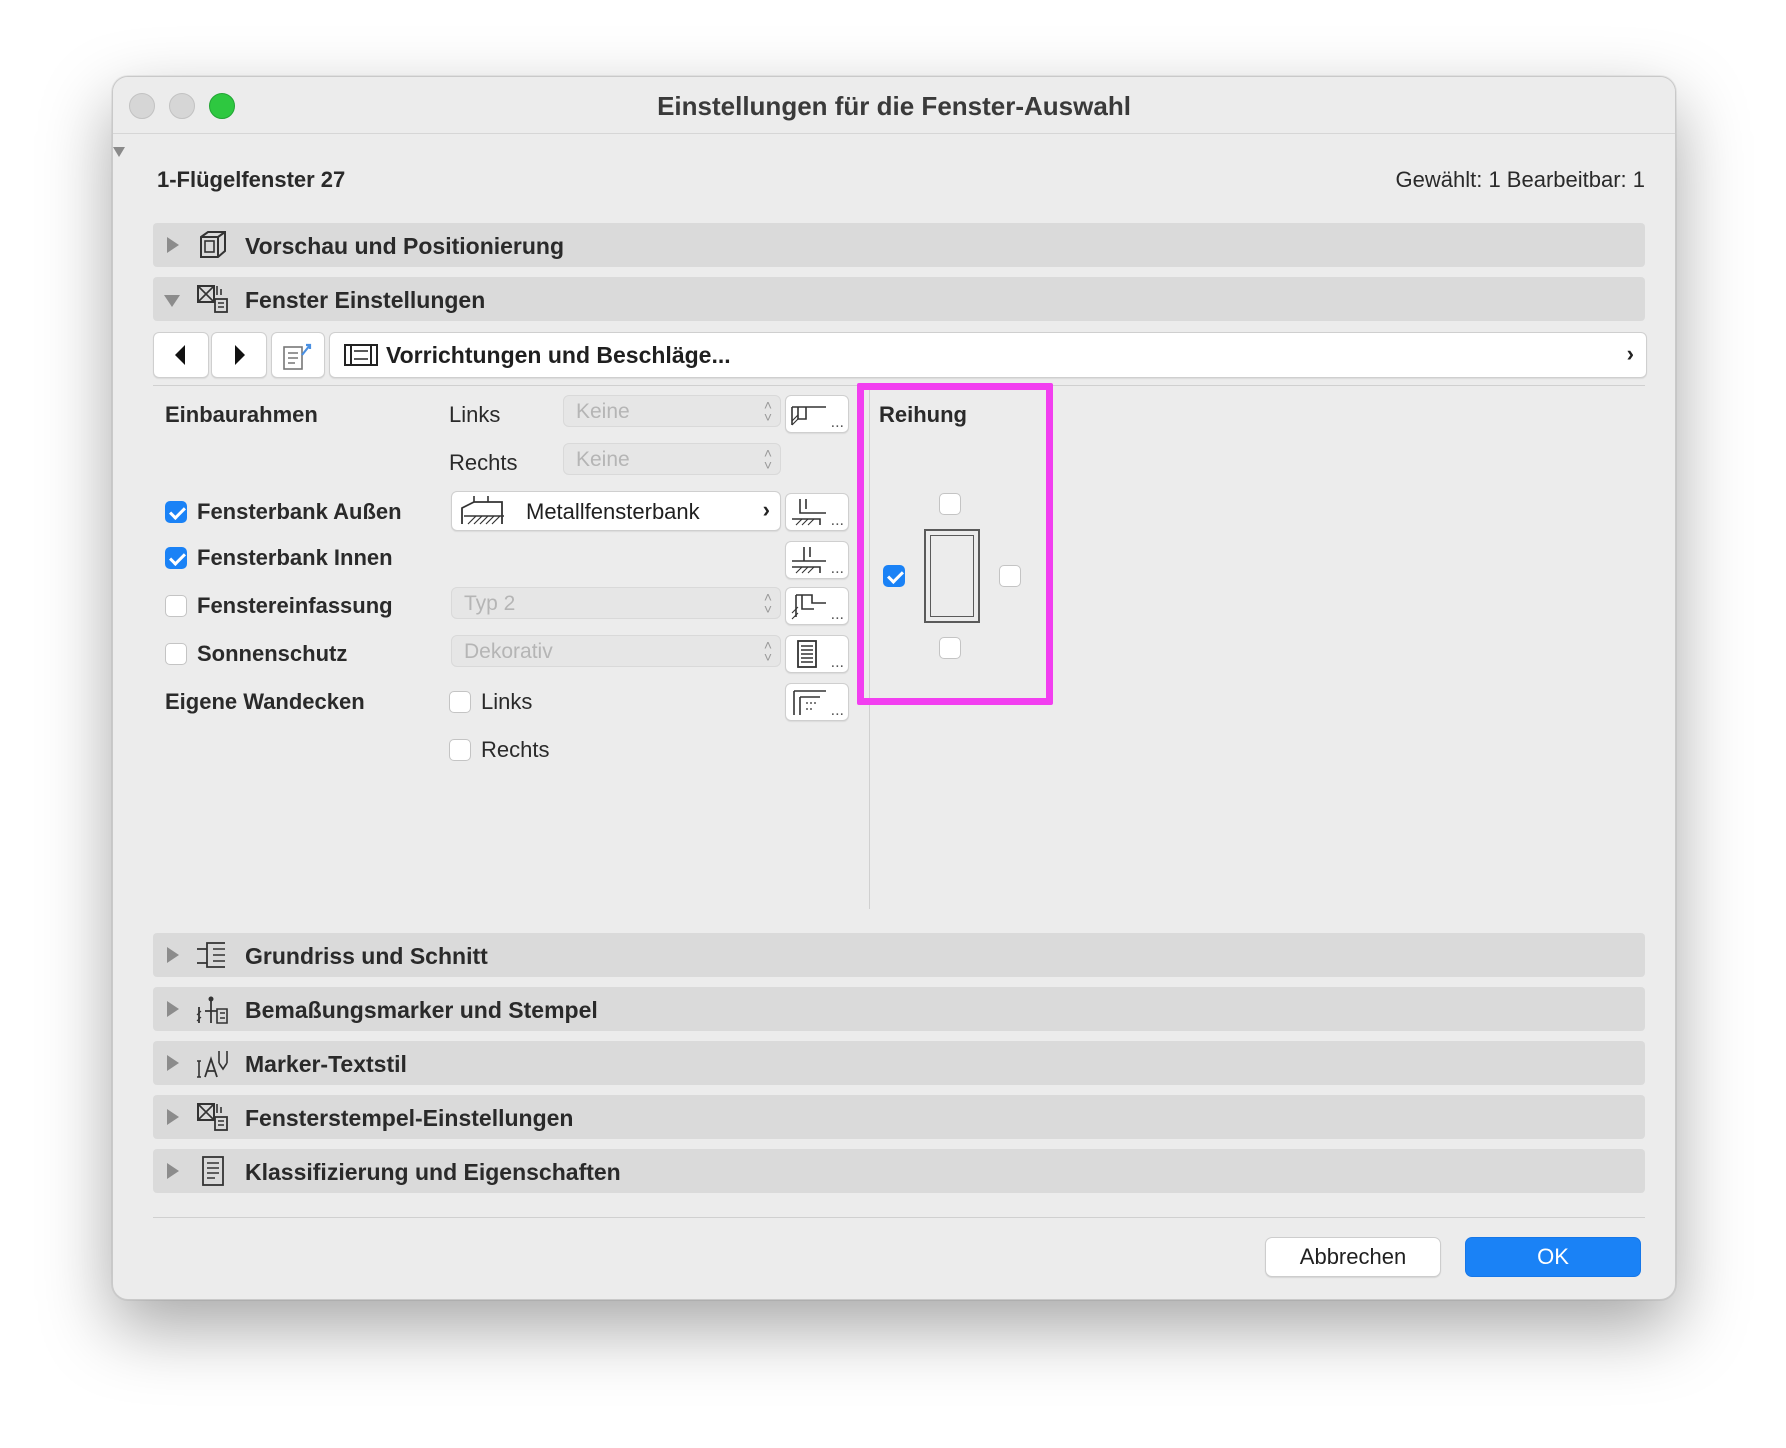  I want to click on wall-corner-left-label: Links, so click(507, 701).